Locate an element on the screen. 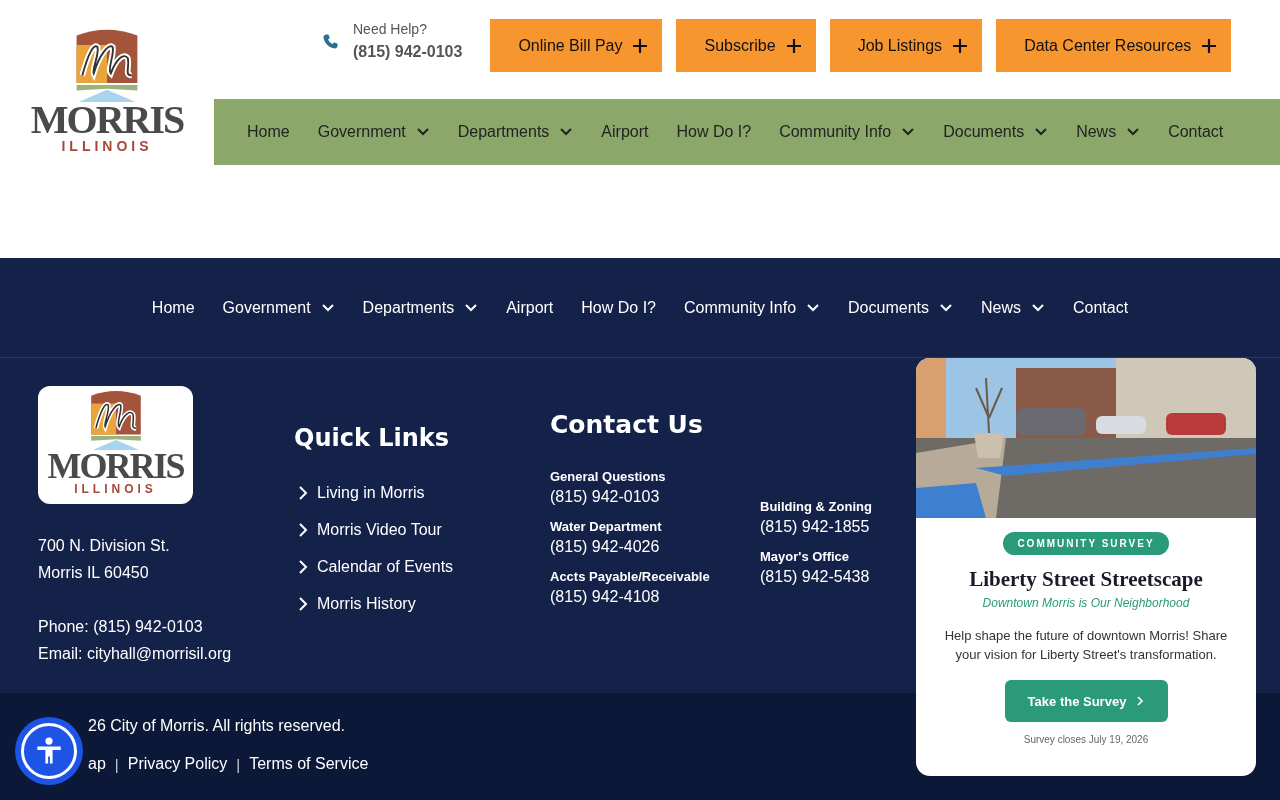  survey-badge: COMMUNITY SURVEY is located at coordinates (1086, 543).